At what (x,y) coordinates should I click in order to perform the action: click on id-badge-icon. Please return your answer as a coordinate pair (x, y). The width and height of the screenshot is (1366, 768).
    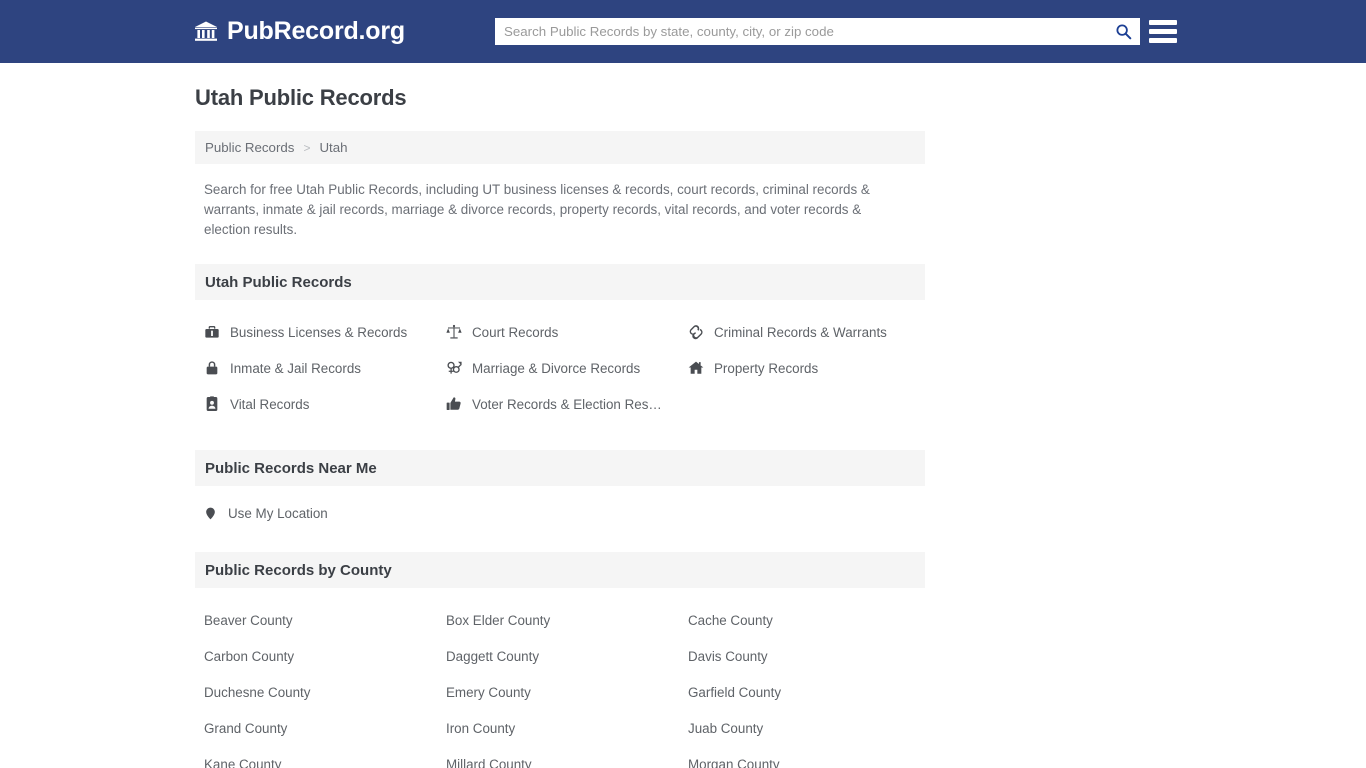
    Looking at the image, I should click on (212, 403).